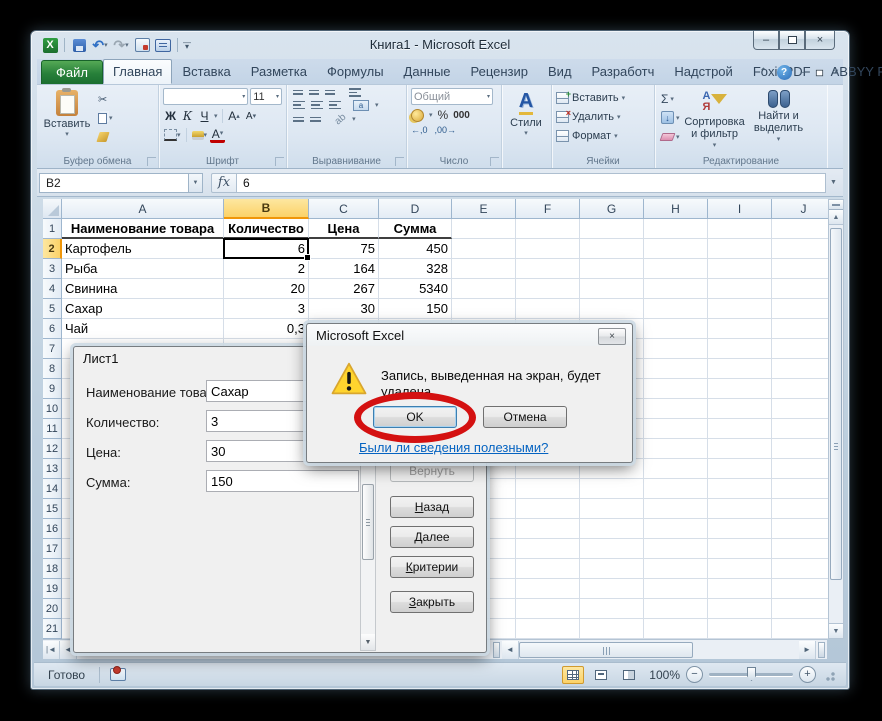 The height and width of the screenshot is (721, 882). I want to click on cell-F3, so click(548, 269).